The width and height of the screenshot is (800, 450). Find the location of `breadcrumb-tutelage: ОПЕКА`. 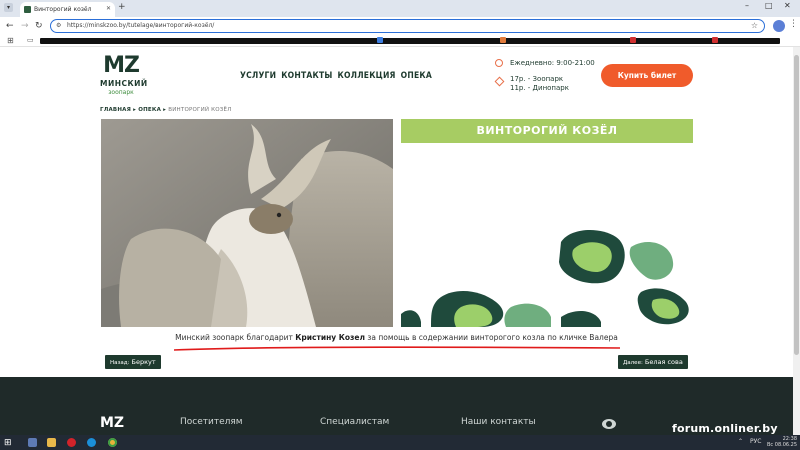

breadcrumb-tutelage: ОПЕКА is located at coordinates (149, 110).